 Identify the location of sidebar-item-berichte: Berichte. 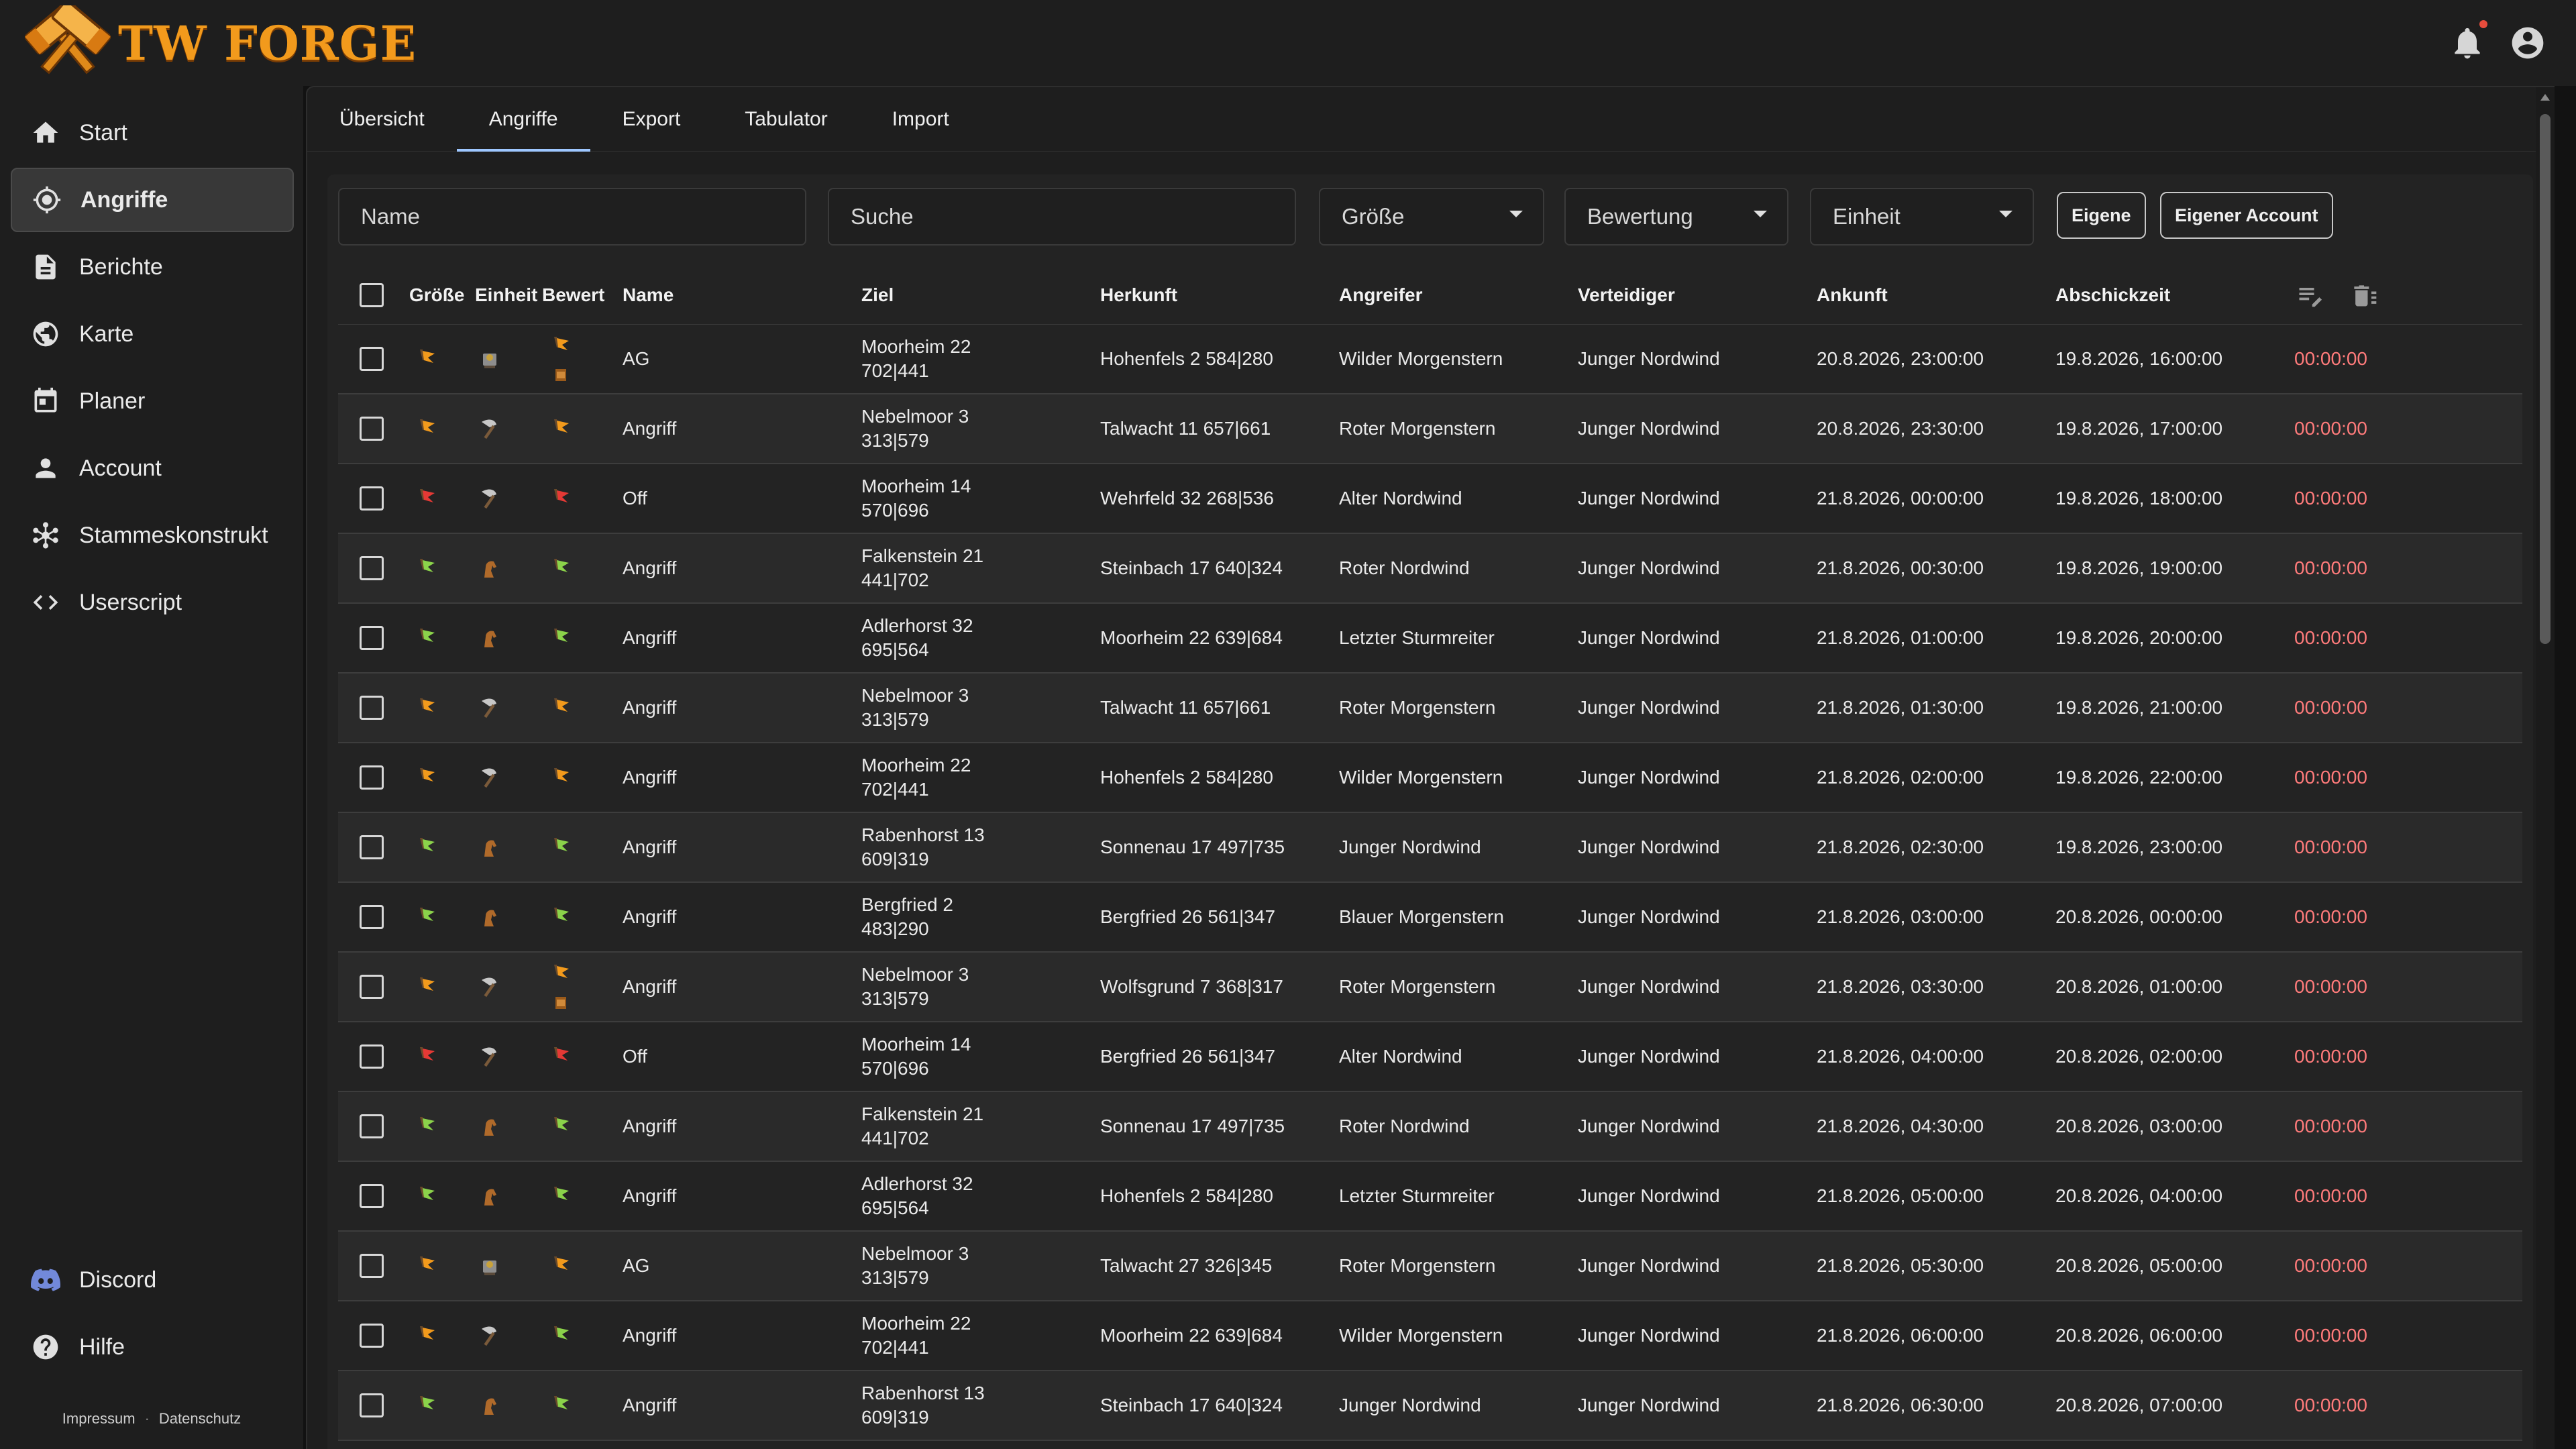
(152, 267).